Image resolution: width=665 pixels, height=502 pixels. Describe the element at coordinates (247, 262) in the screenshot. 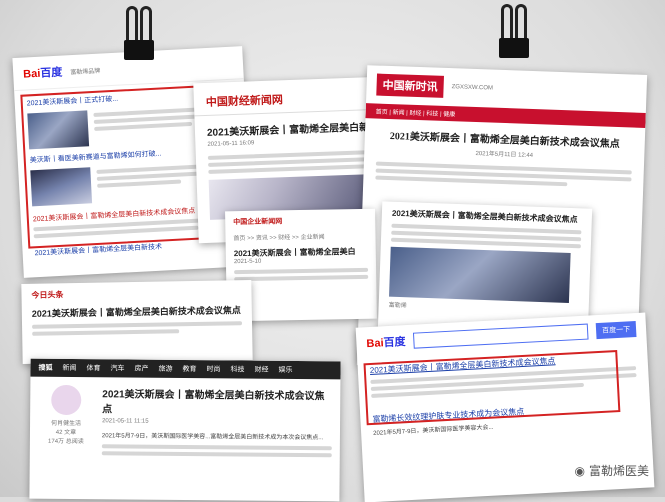

I see `article-date: 2021-5-10` at that location.